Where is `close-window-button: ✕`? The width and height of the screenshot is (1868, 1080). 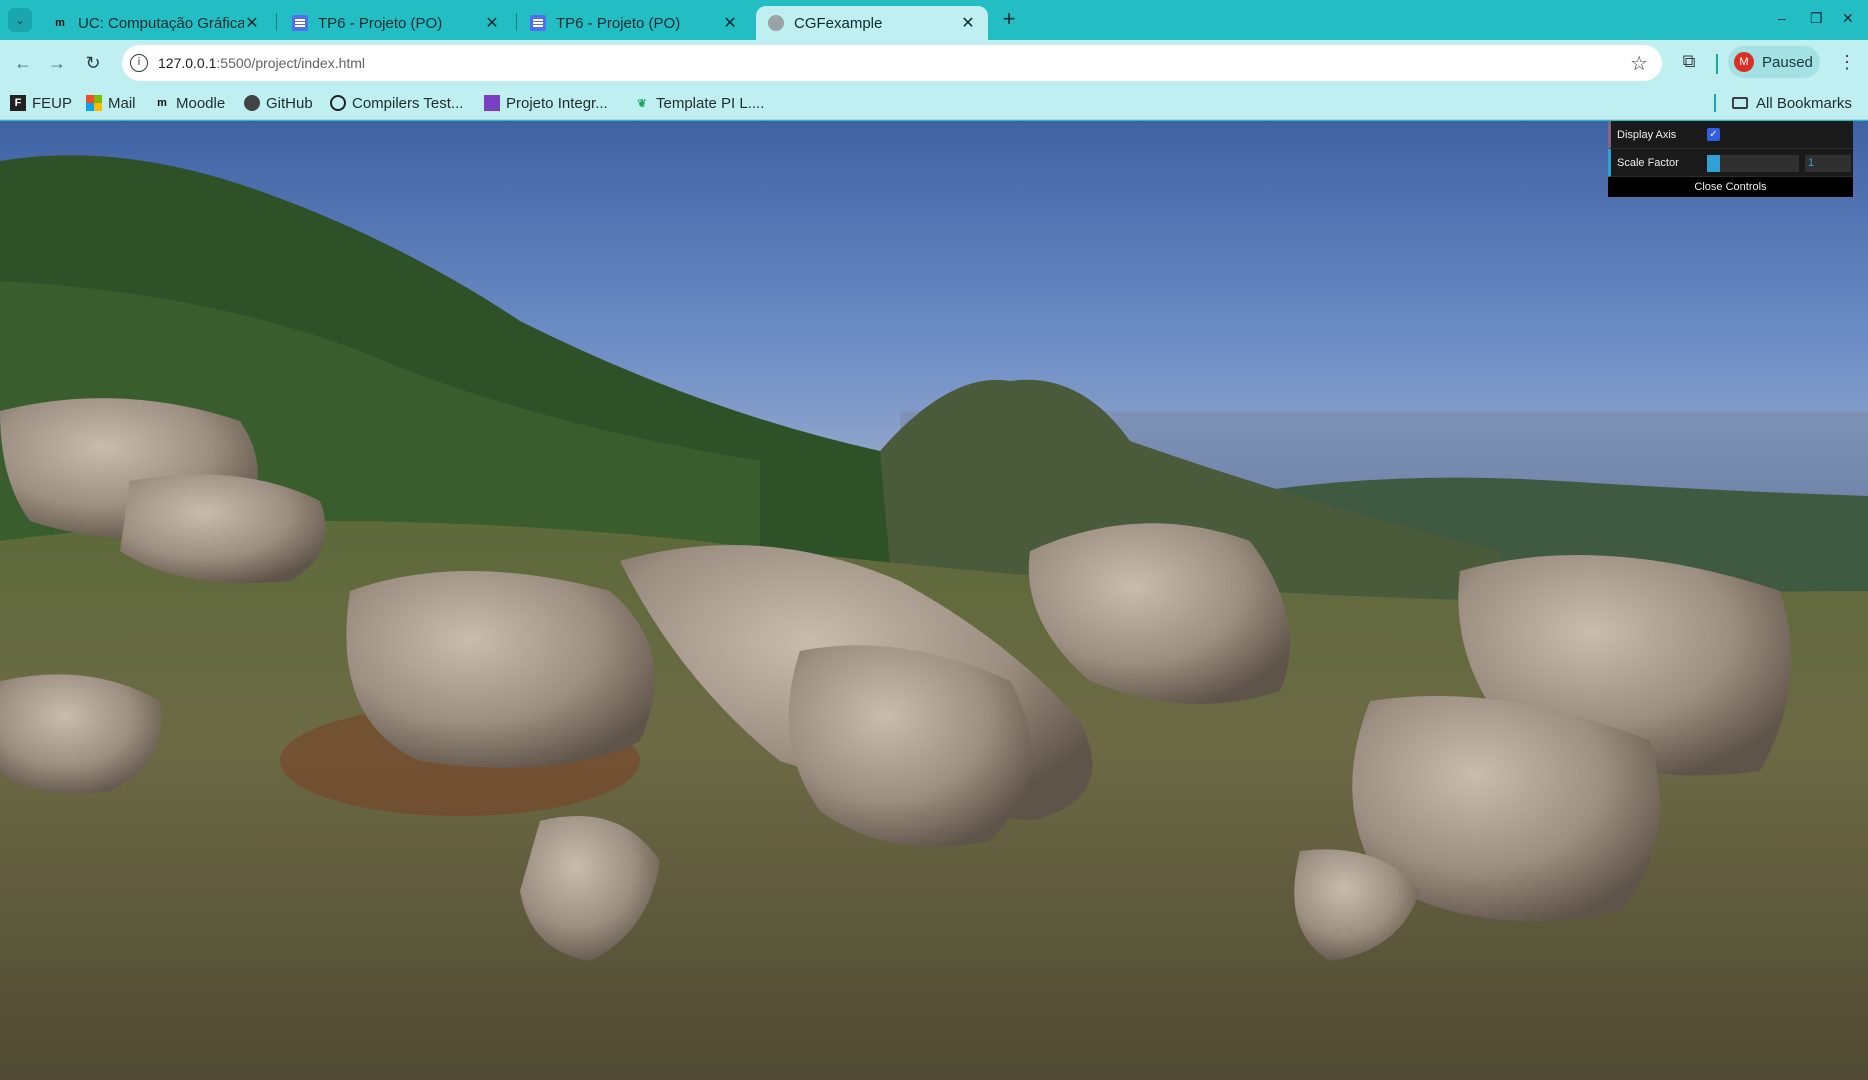 close-window-button: ✕ is located at coordinates (1848, 18).